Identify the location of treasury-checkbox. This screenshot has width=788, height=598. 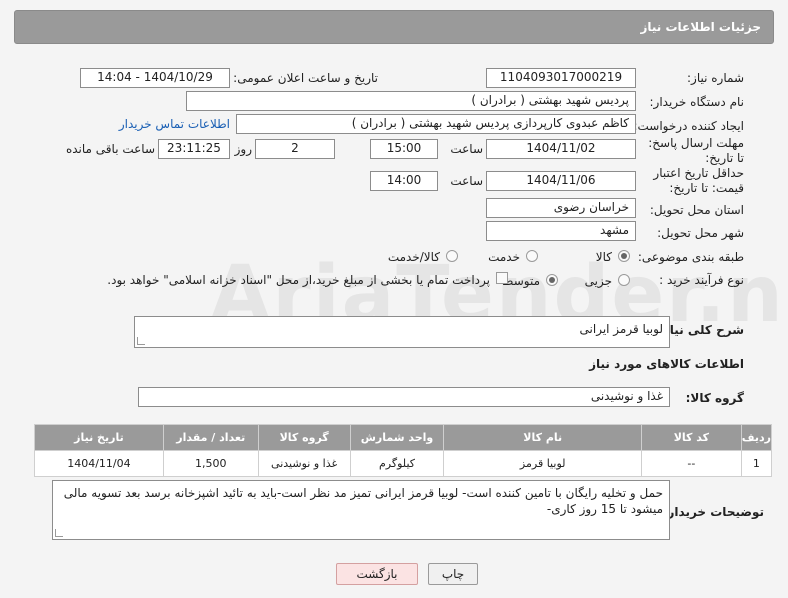
(502, 278).